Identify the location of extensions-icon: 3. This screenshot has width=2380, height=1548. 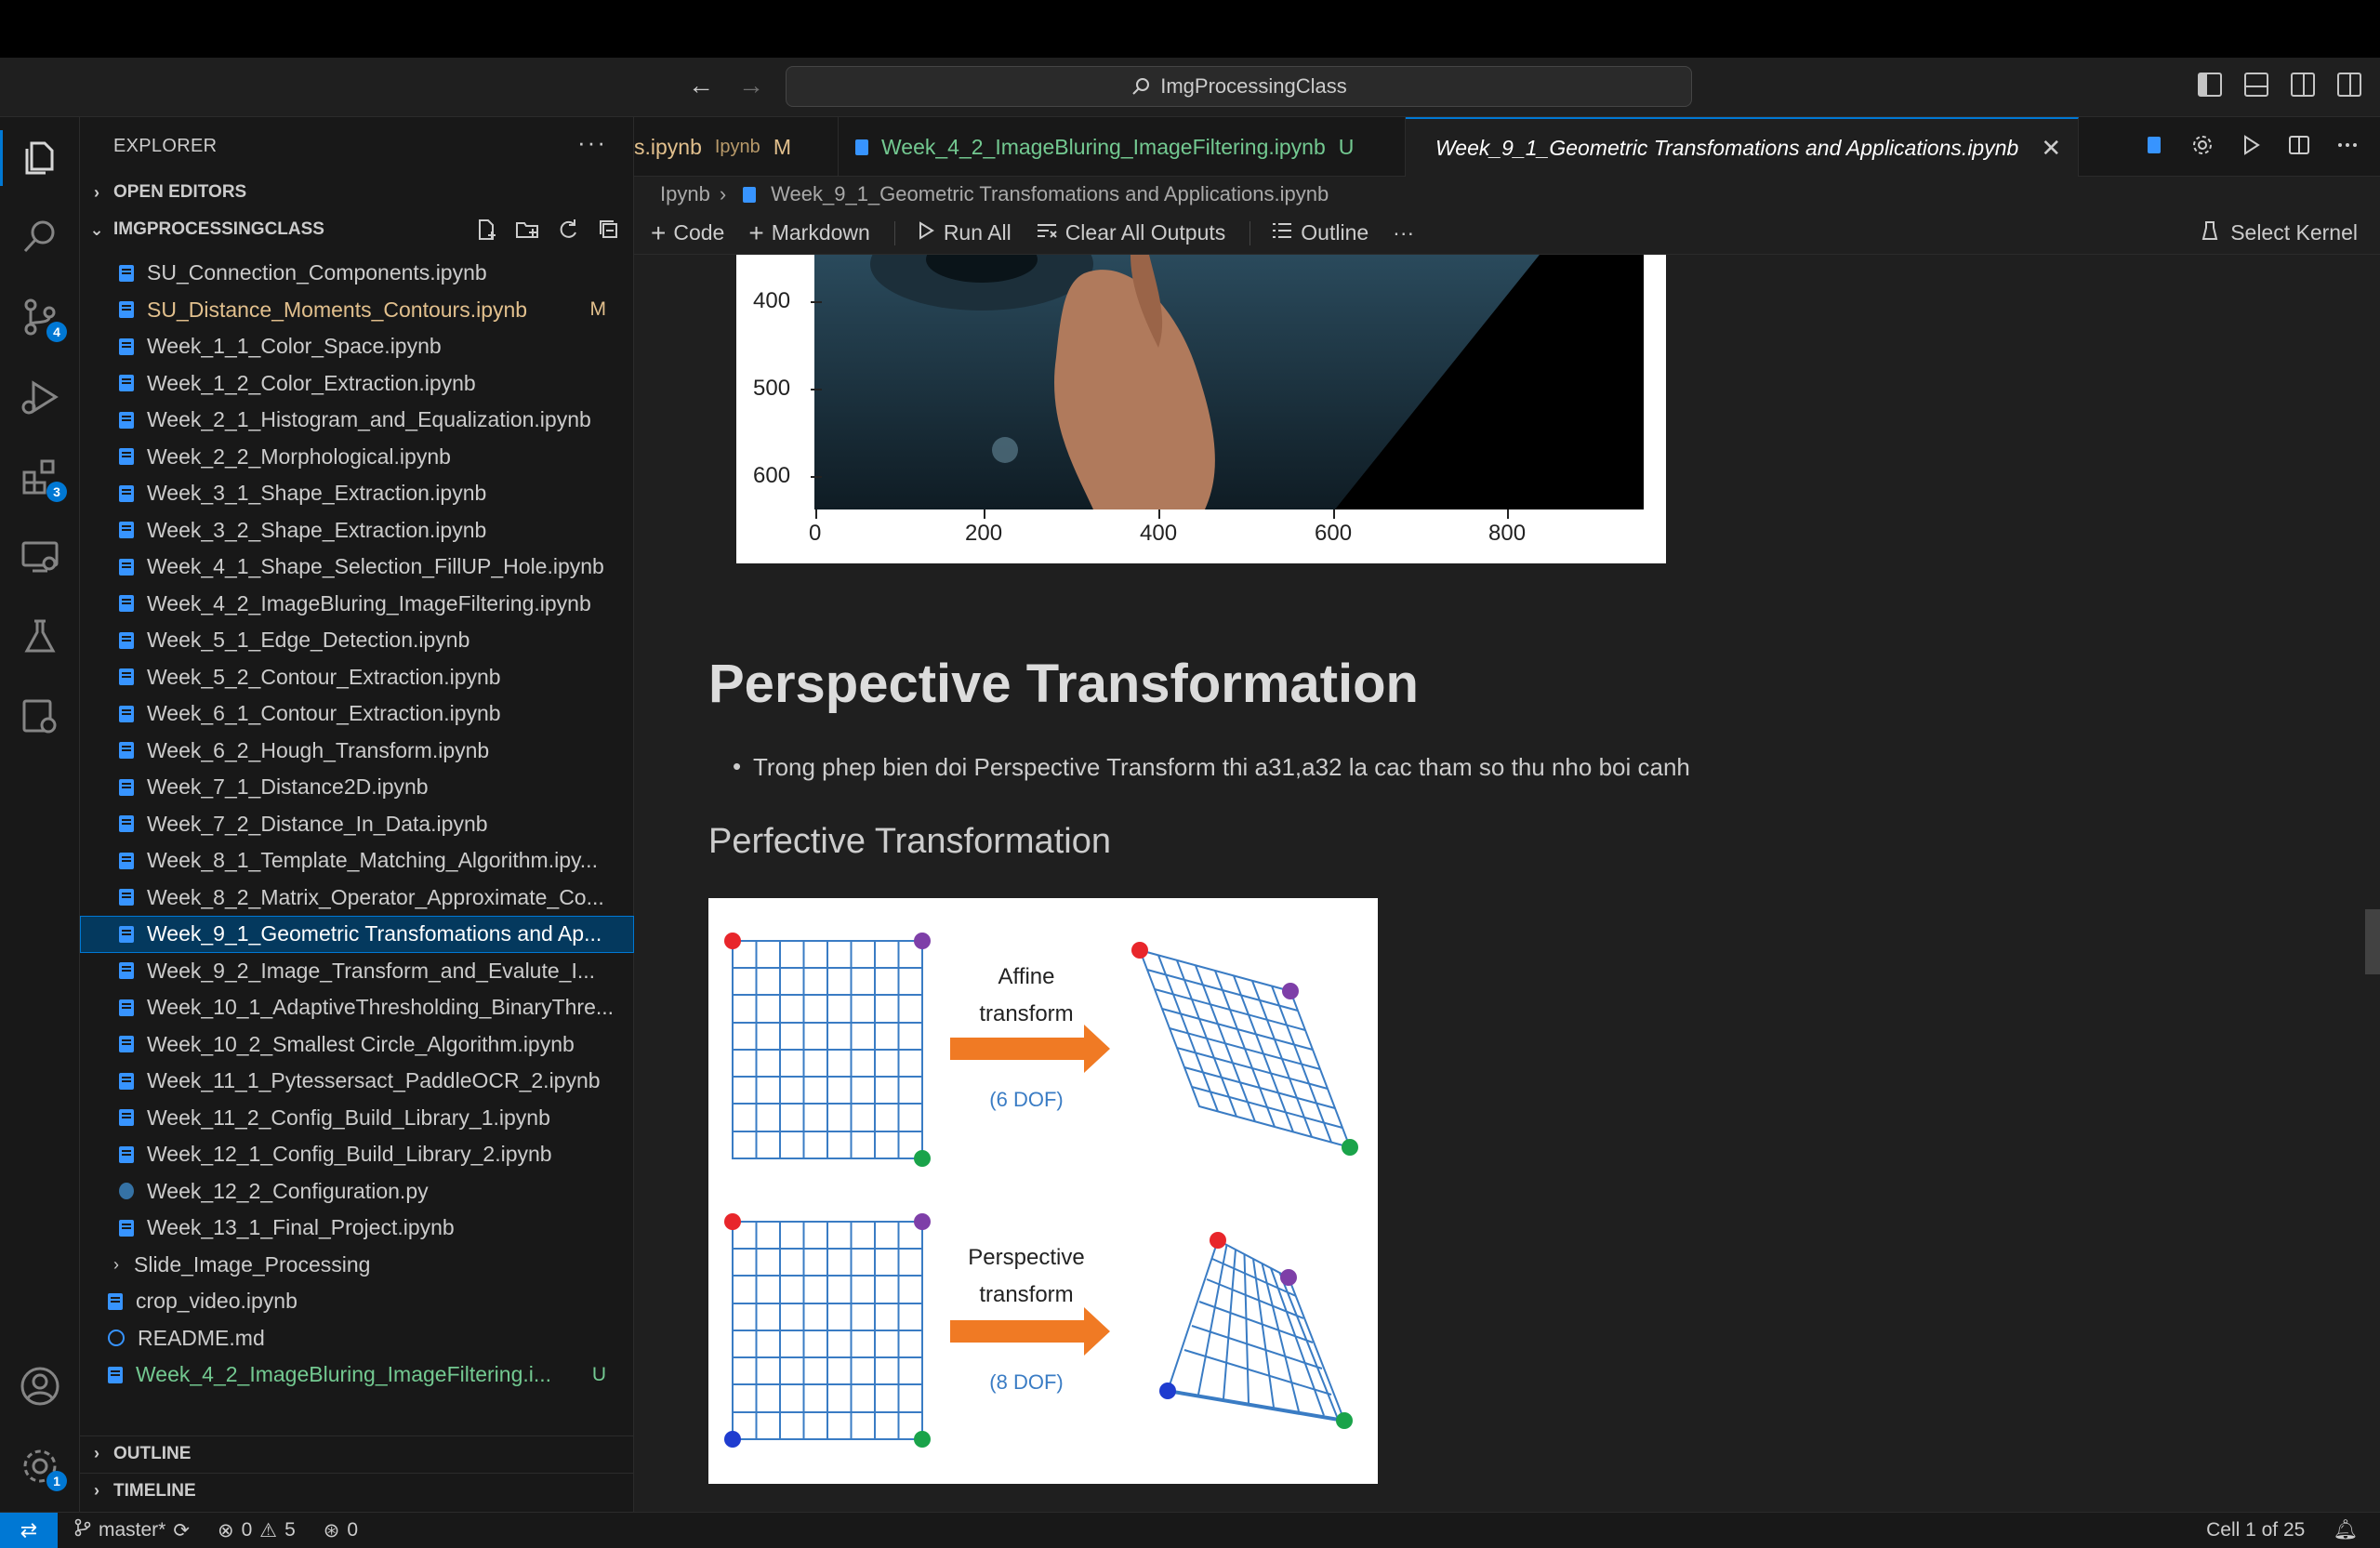
(43, 479).